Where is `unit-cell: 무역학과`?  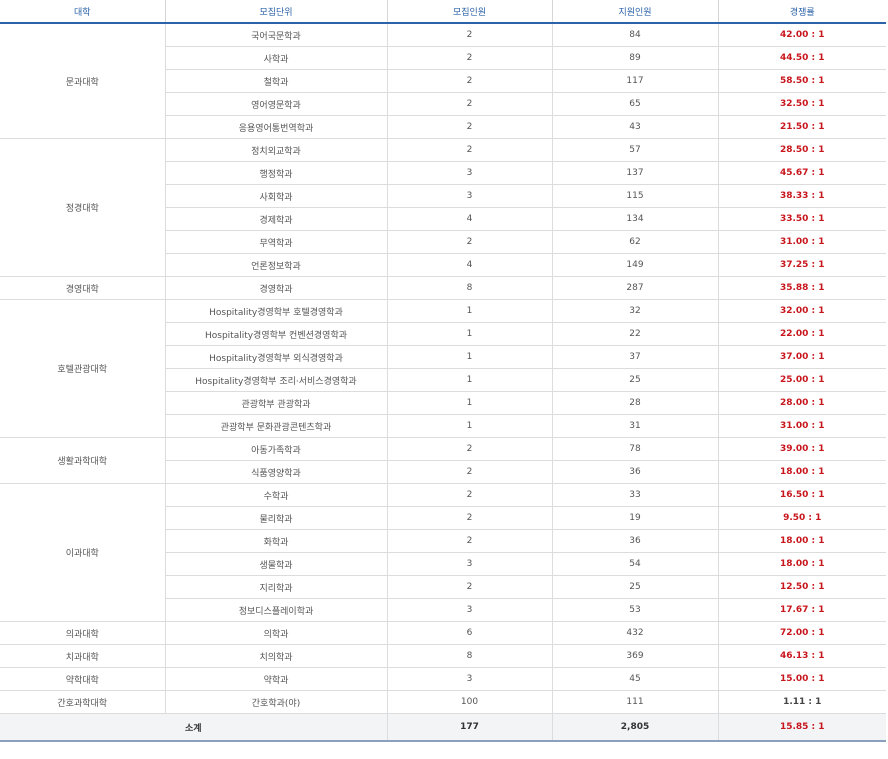 unit-cell: 무역학과 is located at coordinates (276, 242).